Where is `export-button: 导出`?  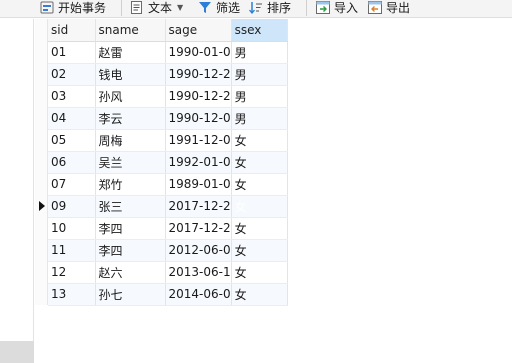 export-button: 导出 is located at coordinates (389, 8).